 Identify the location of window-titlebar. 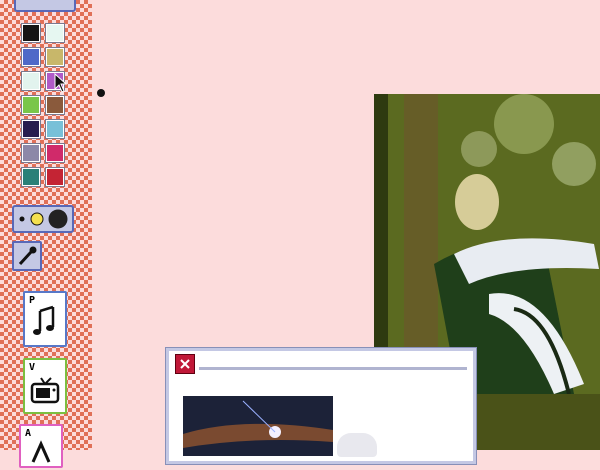
(333, 368).